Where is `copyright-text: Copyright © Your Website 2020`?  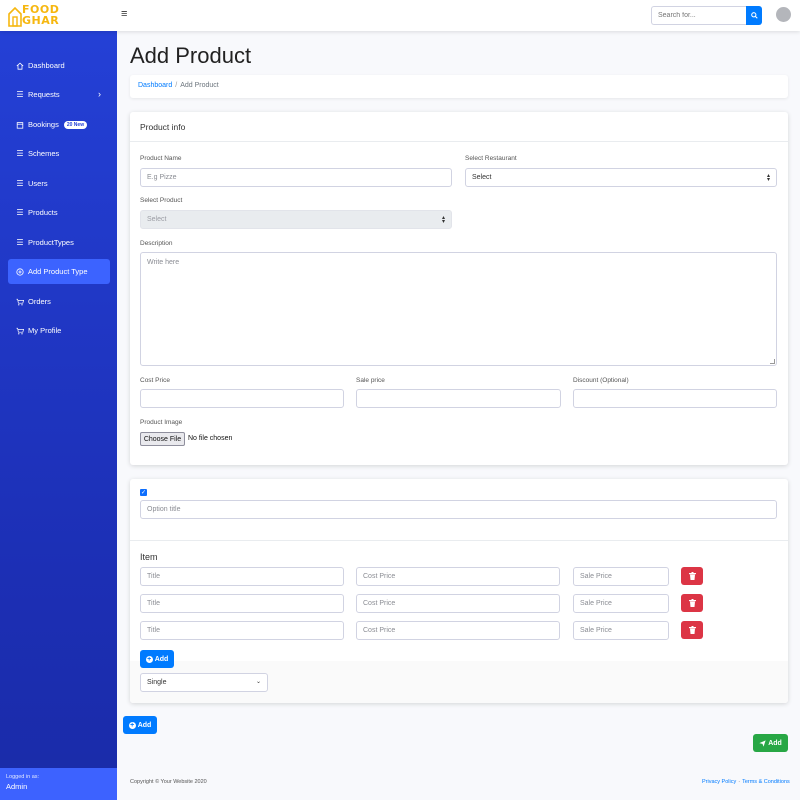 copyright-text: Copyright © Your Website 2020 is located at coordinates (168, 782).